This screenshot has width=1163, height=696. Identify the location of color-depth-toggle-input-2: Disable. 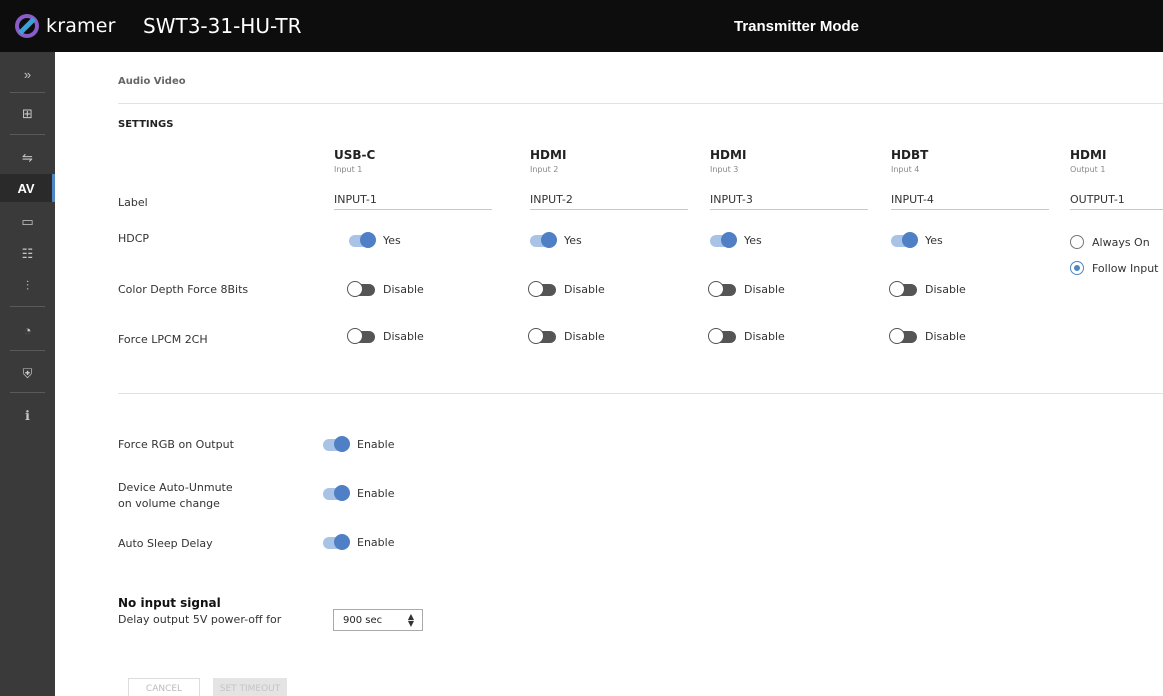
(566, 288).